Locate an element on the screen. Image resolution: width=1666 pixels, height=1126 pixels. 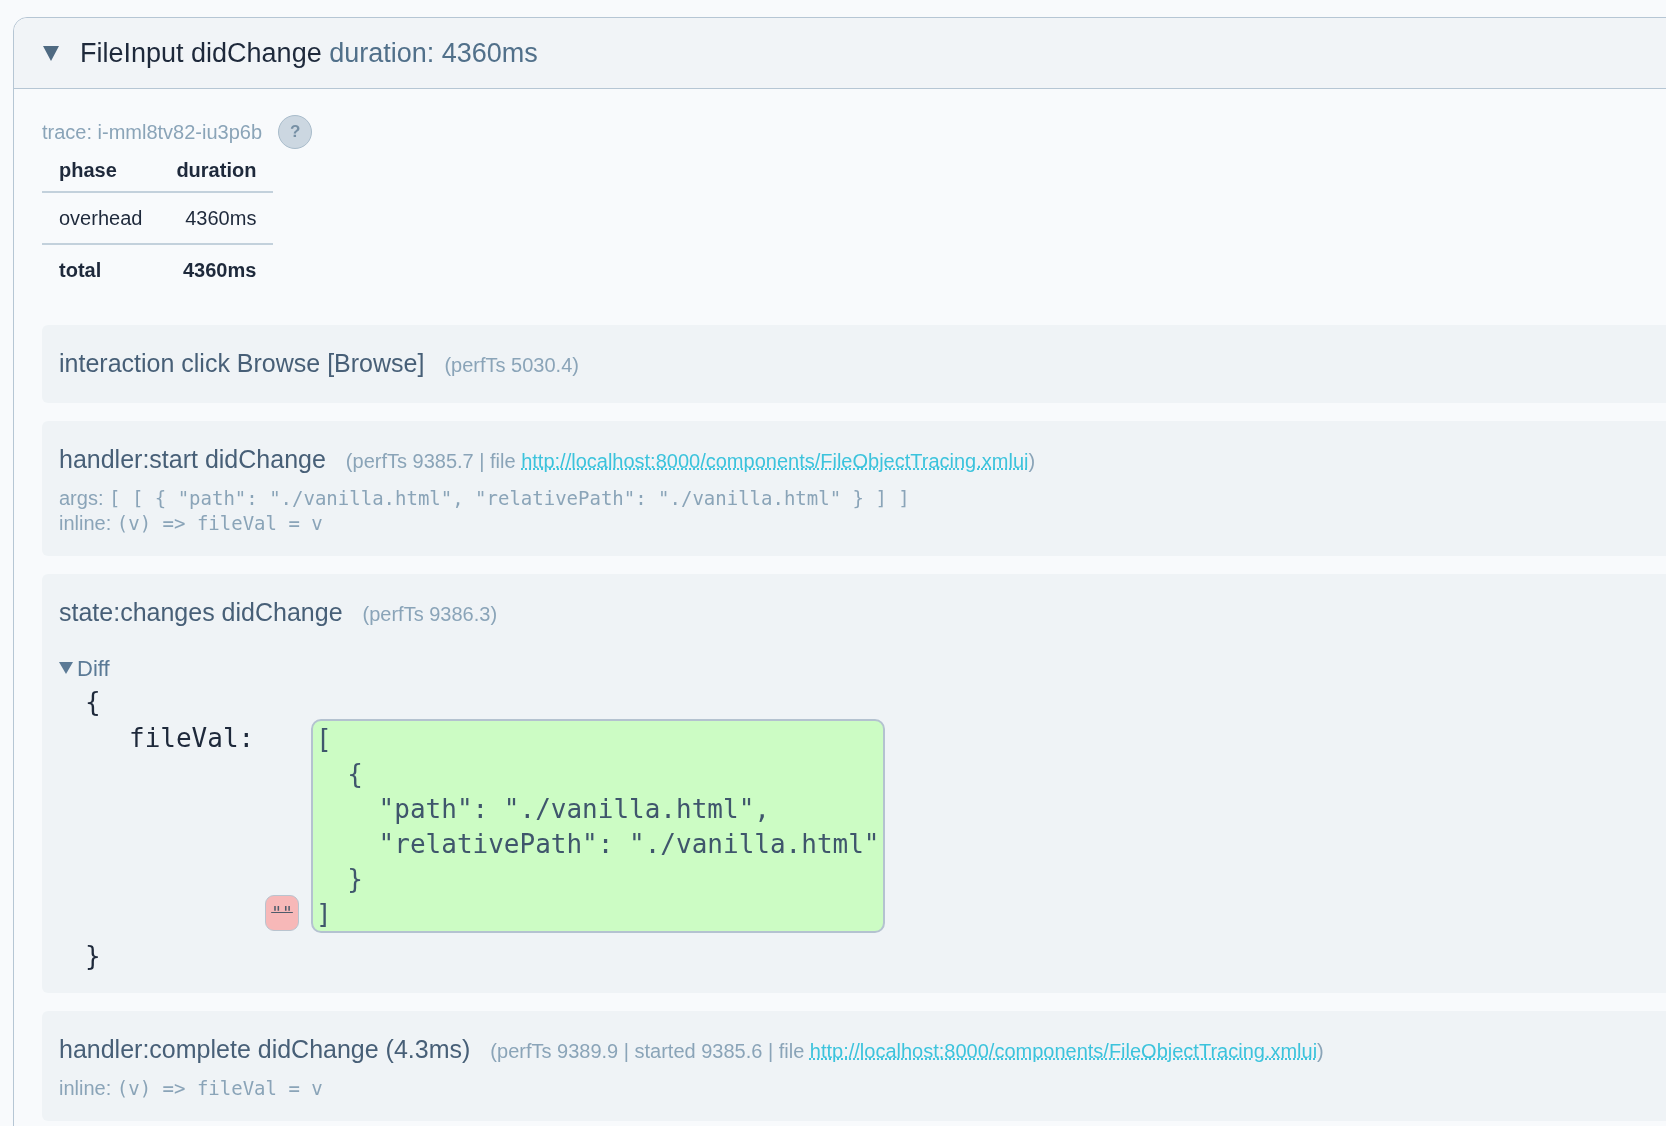
brace: { is located at coordinates (93, 702).